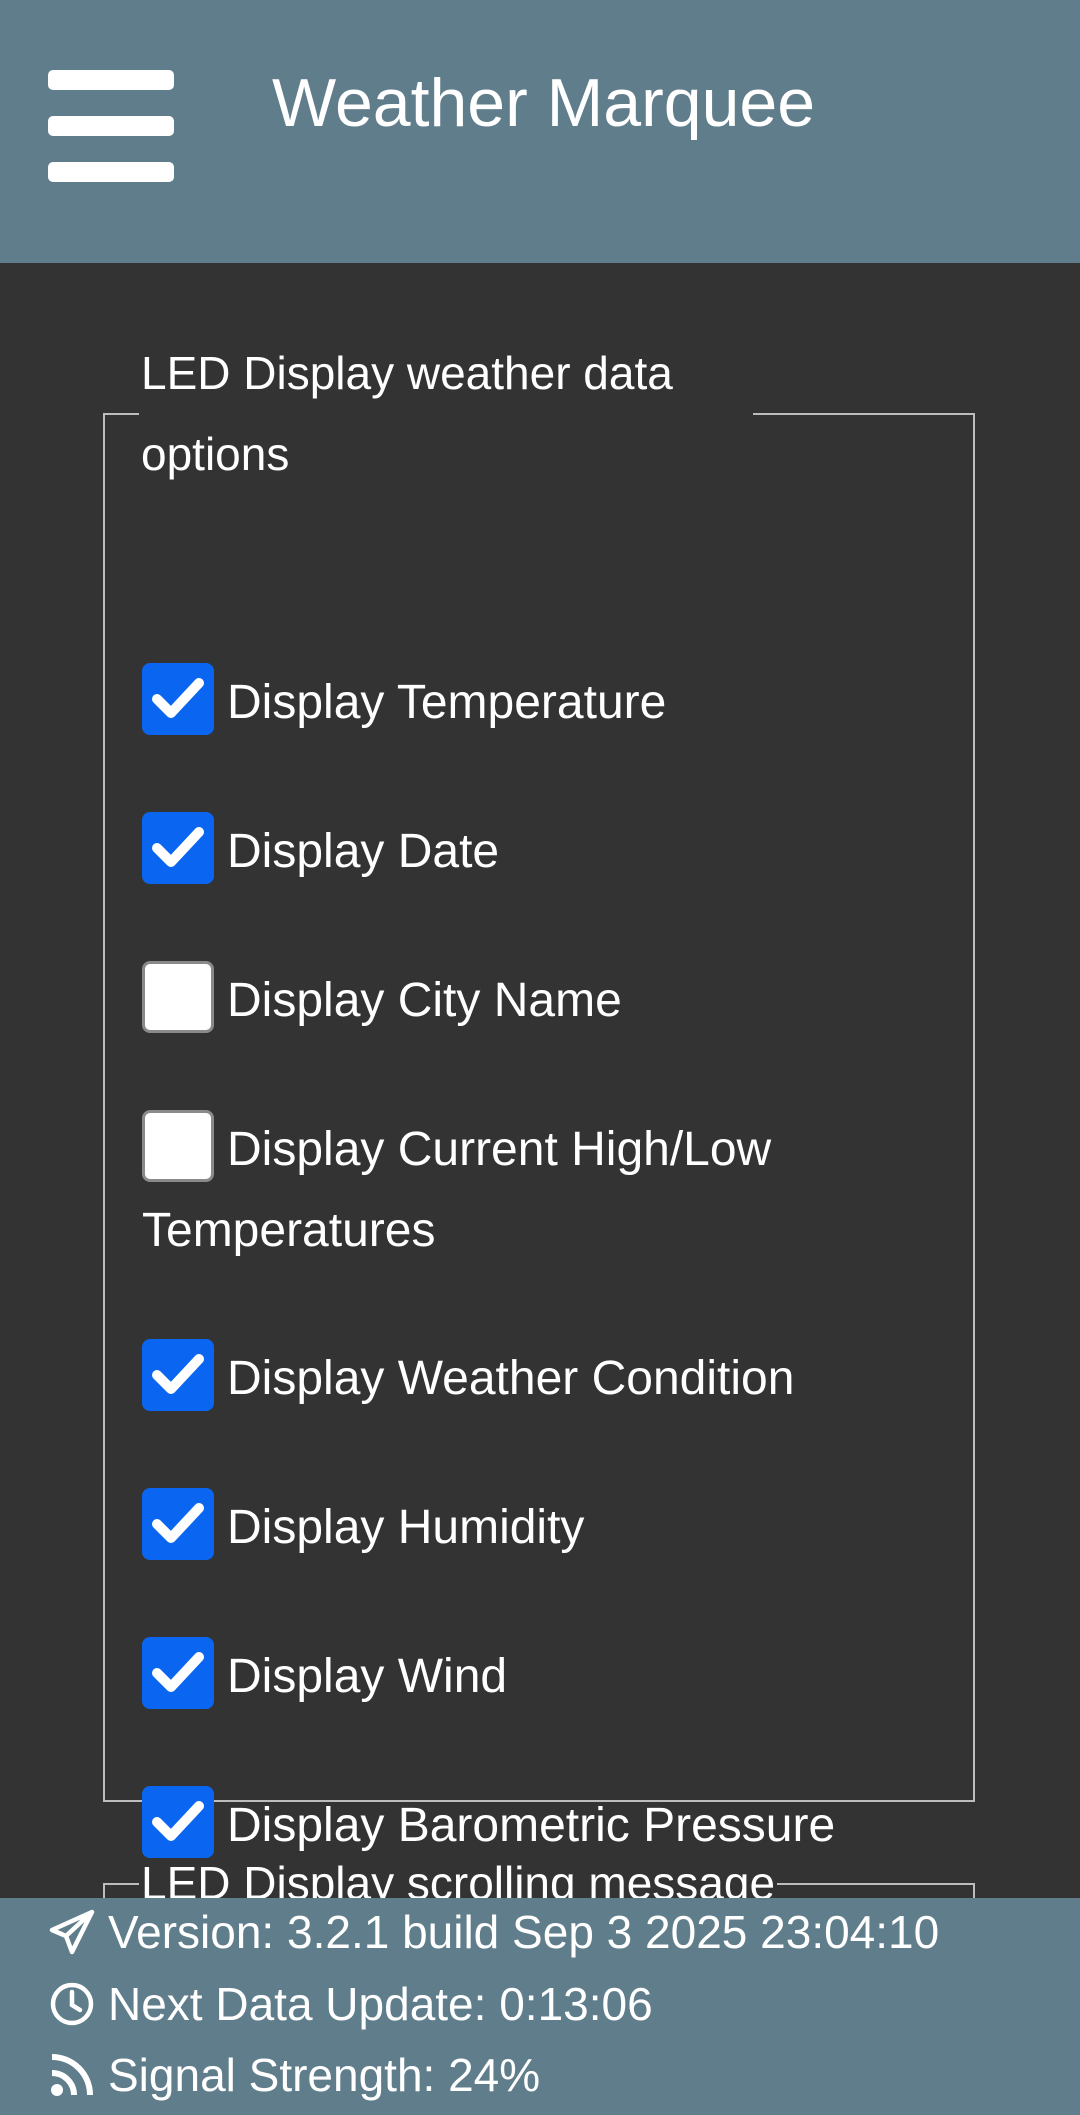  I want to click on option-label: Display Date, so click(363, 851).